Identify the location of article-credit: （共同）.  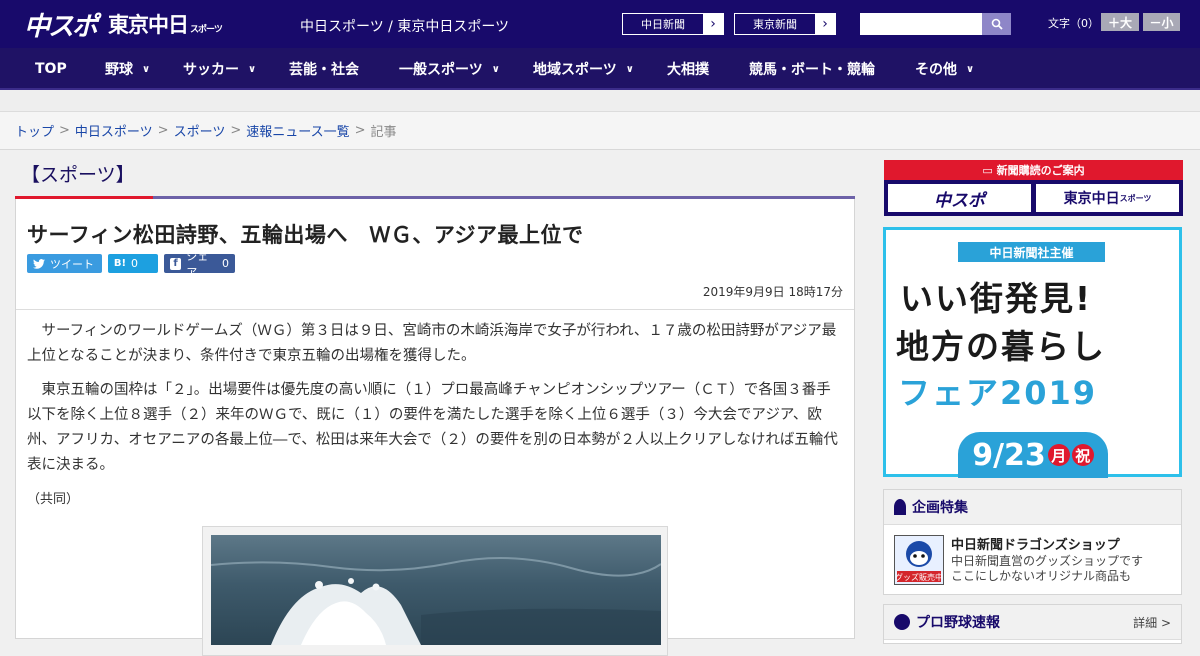
(53, 499).